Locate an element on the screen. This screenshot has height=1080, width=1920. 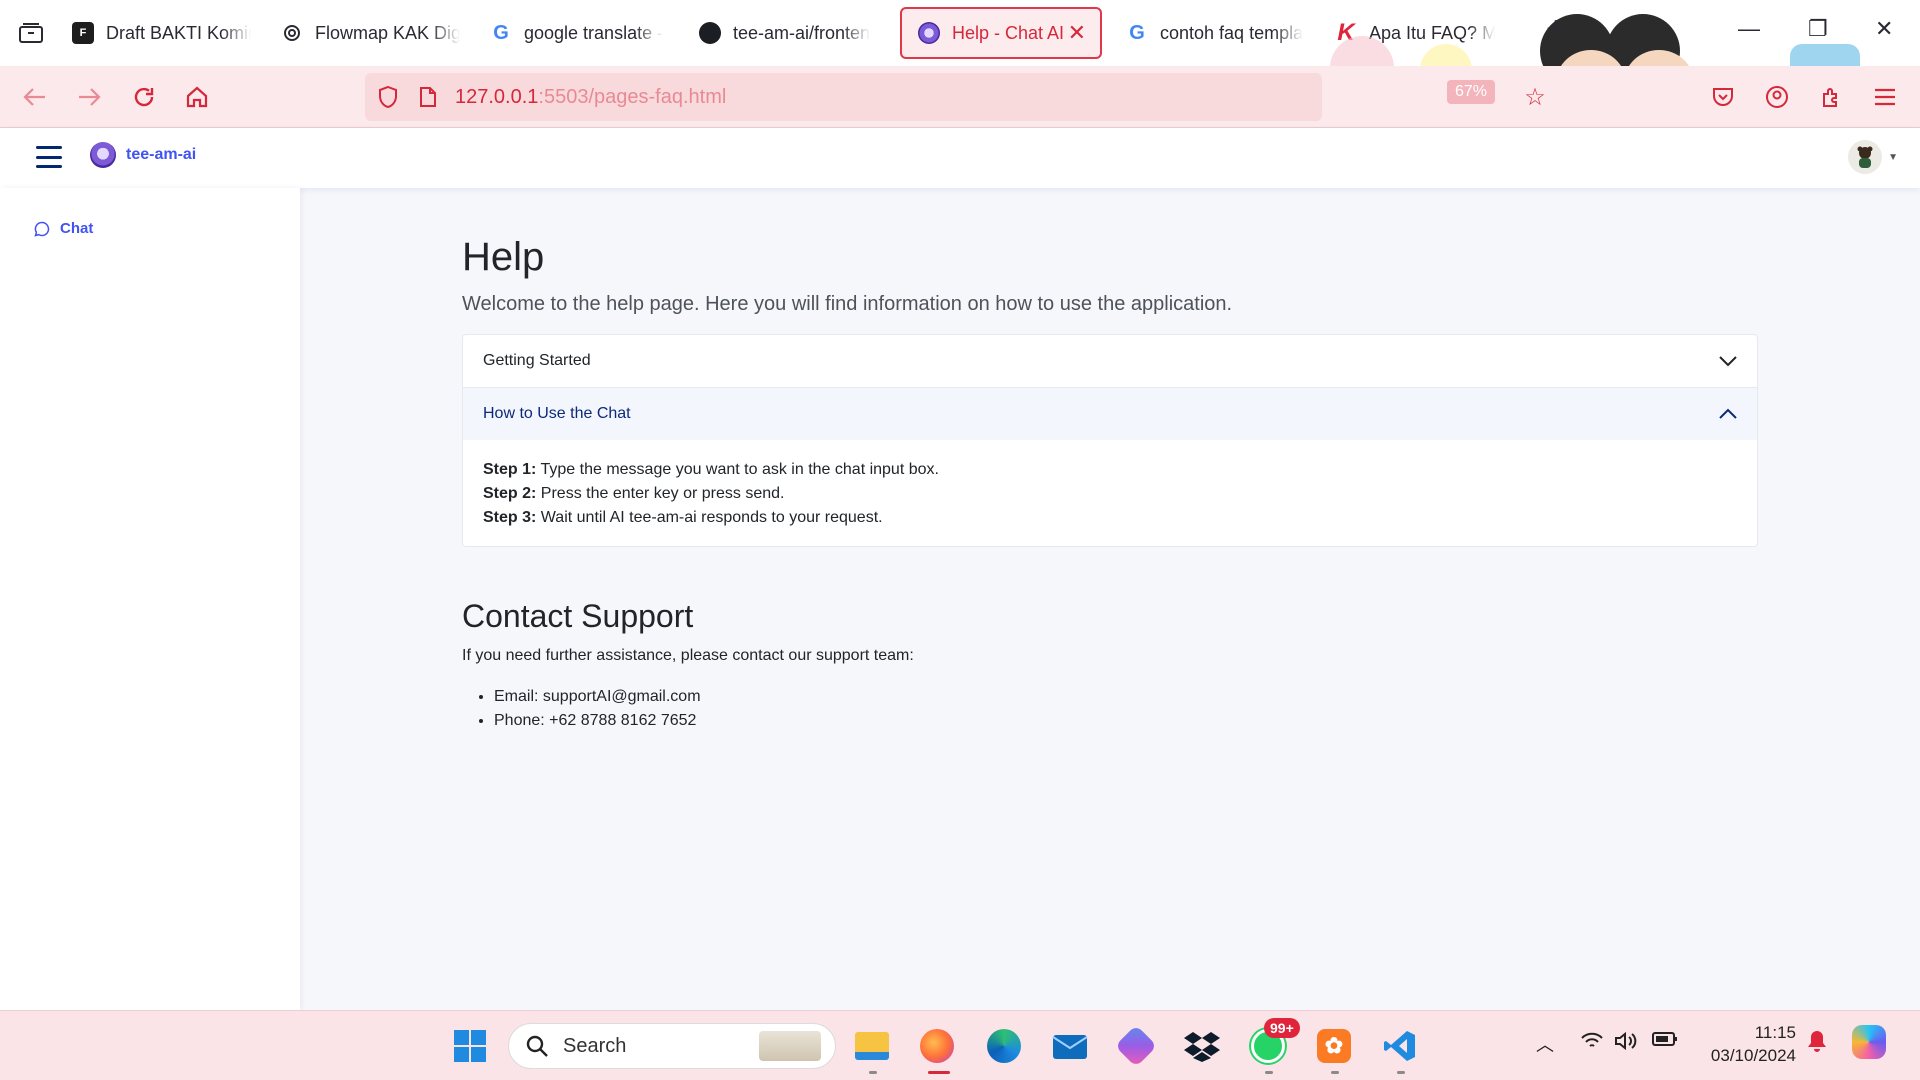
file-explorer-icon is located at coordinates (872, 1046).